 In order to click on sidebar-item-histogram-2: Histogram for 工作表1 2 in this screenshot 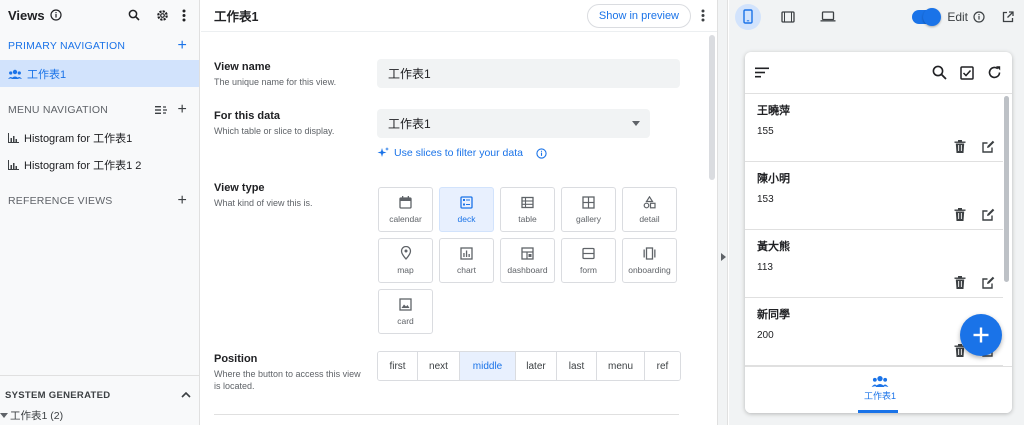, I will do `click(99, 164)`.